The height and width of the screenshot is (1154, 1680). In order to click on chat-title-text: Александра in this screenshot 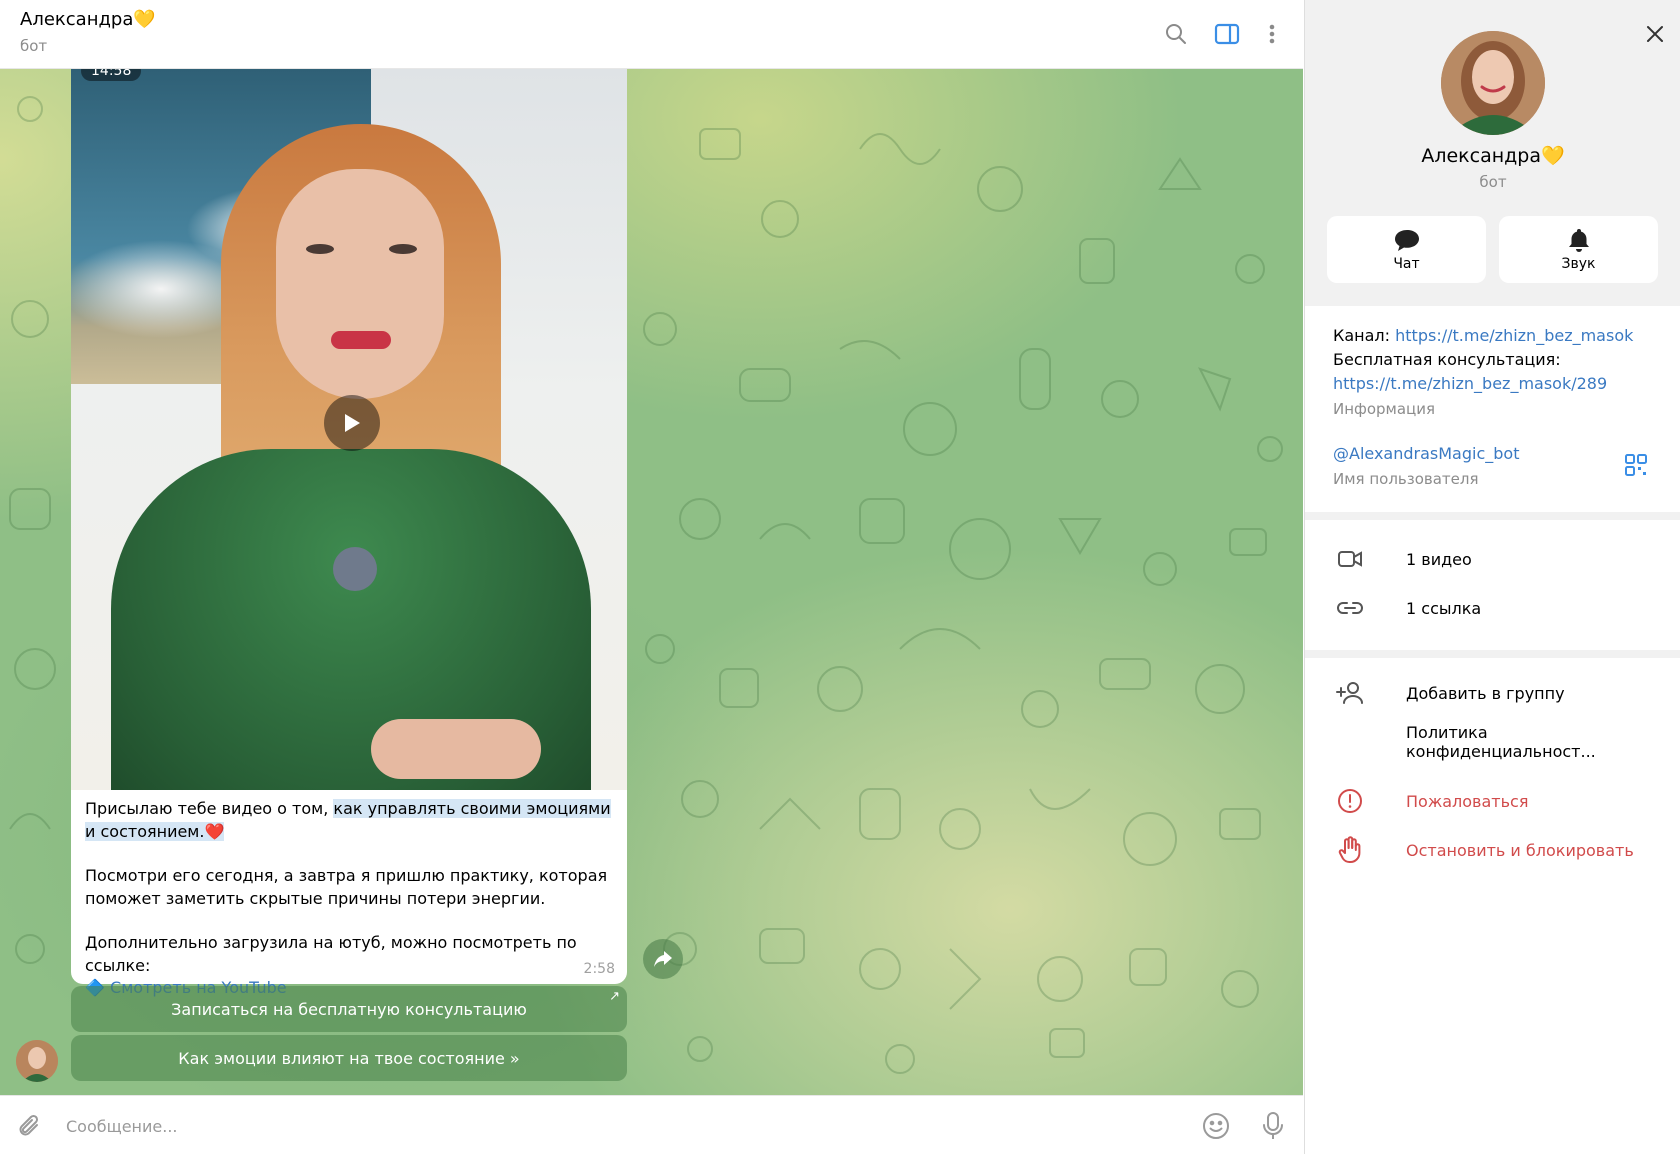, I will do `click(77, 19)`.